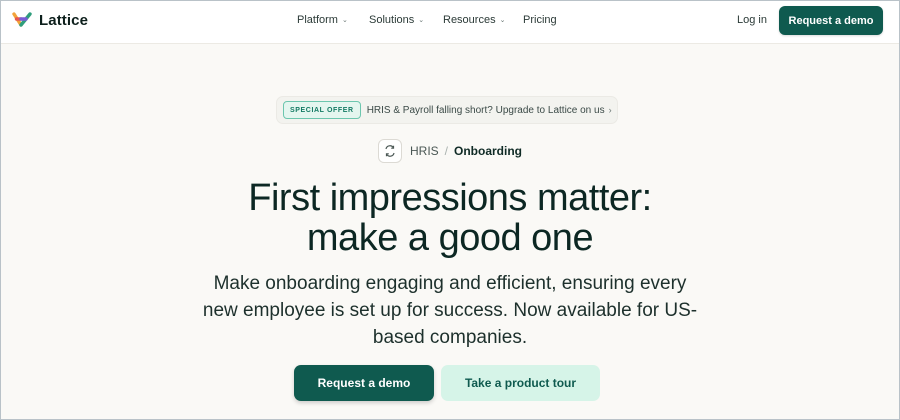  Describe the element at coordinates (64, 20) in the screenshot. I see `logo-text: Lattice` at that location.